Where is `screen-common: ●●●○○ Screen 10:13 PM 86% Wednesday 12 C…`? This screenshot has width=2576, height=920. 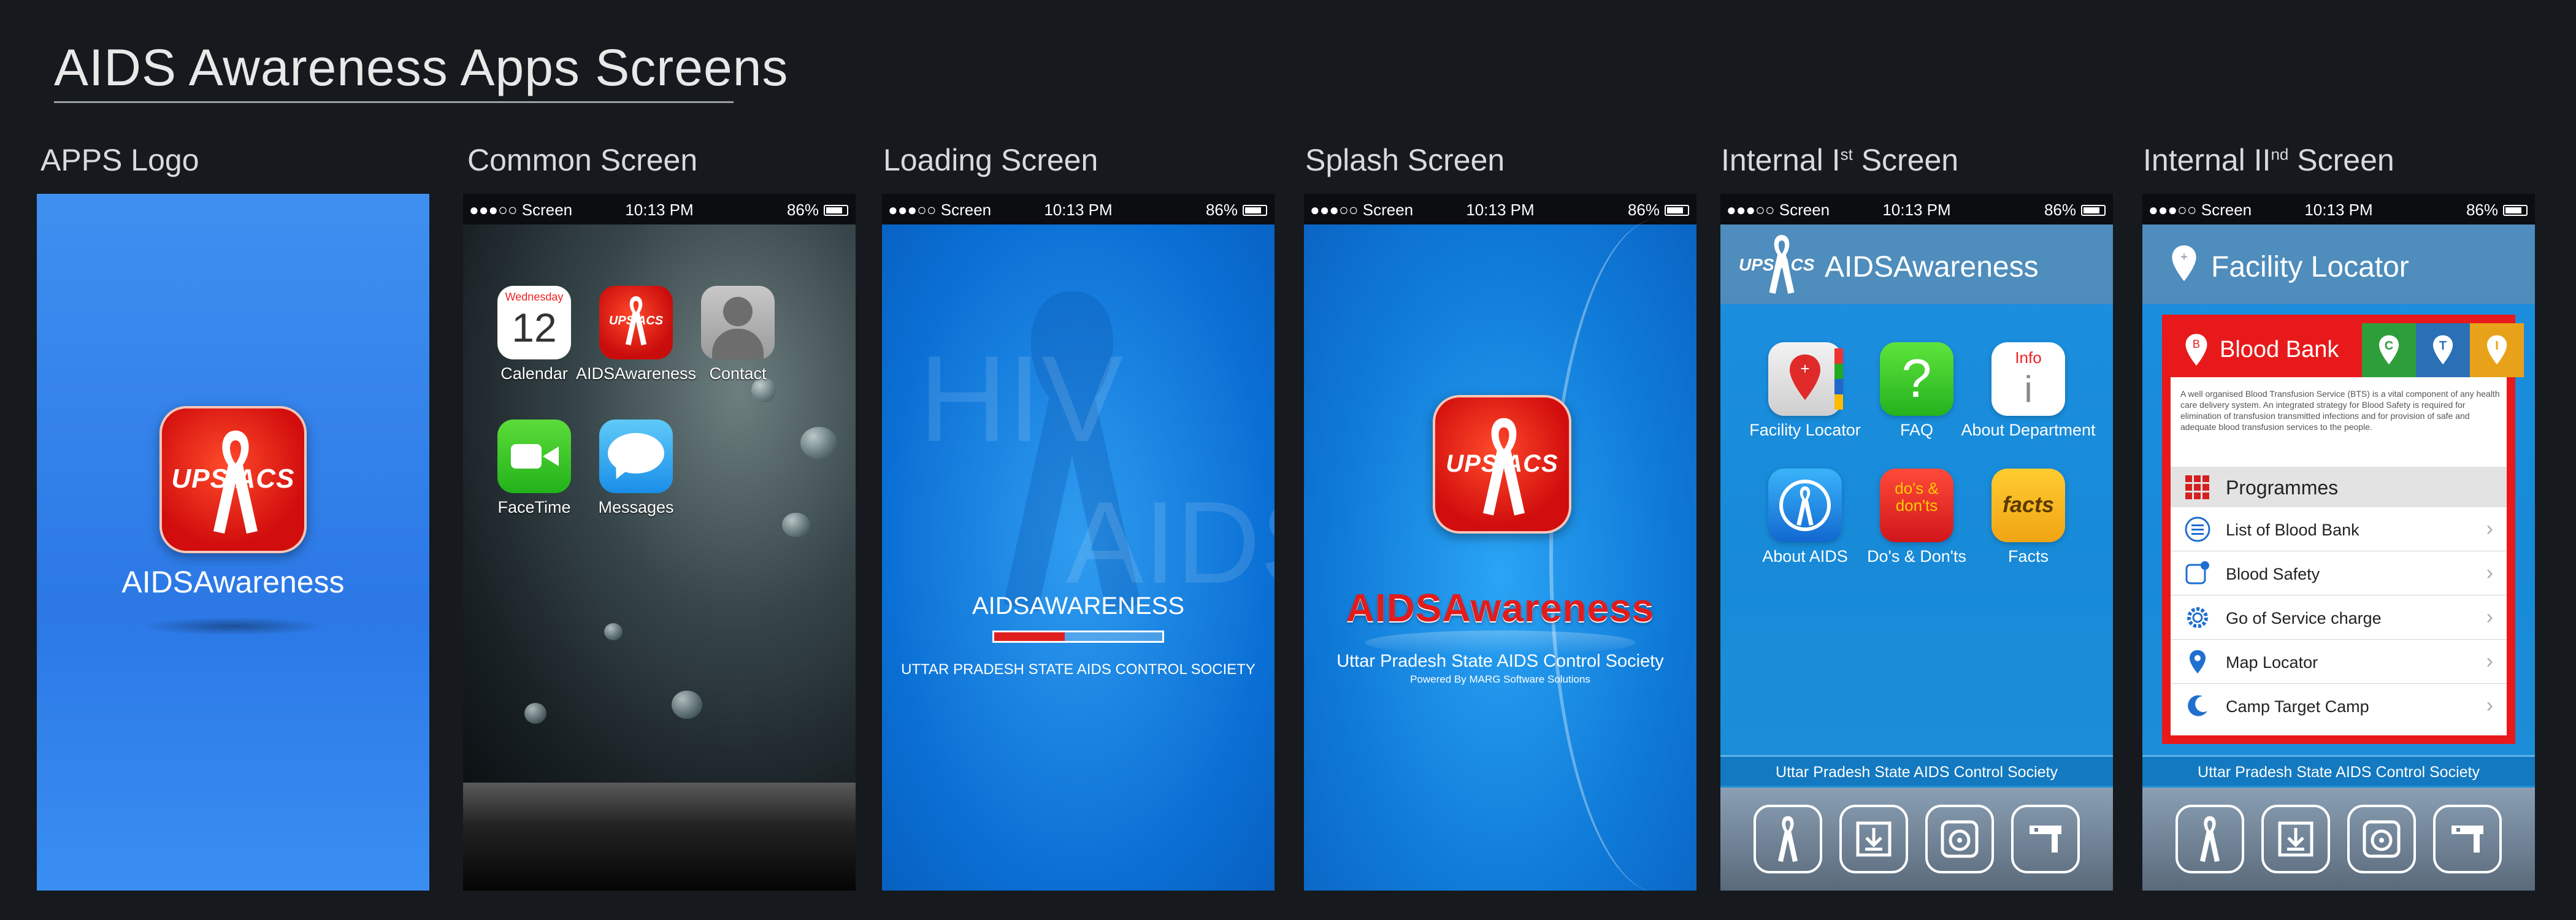 screen-common: ●●●○○ Screen 10:13 PM 86% Wednesday 12 C… is located at coordinates (659, 542).